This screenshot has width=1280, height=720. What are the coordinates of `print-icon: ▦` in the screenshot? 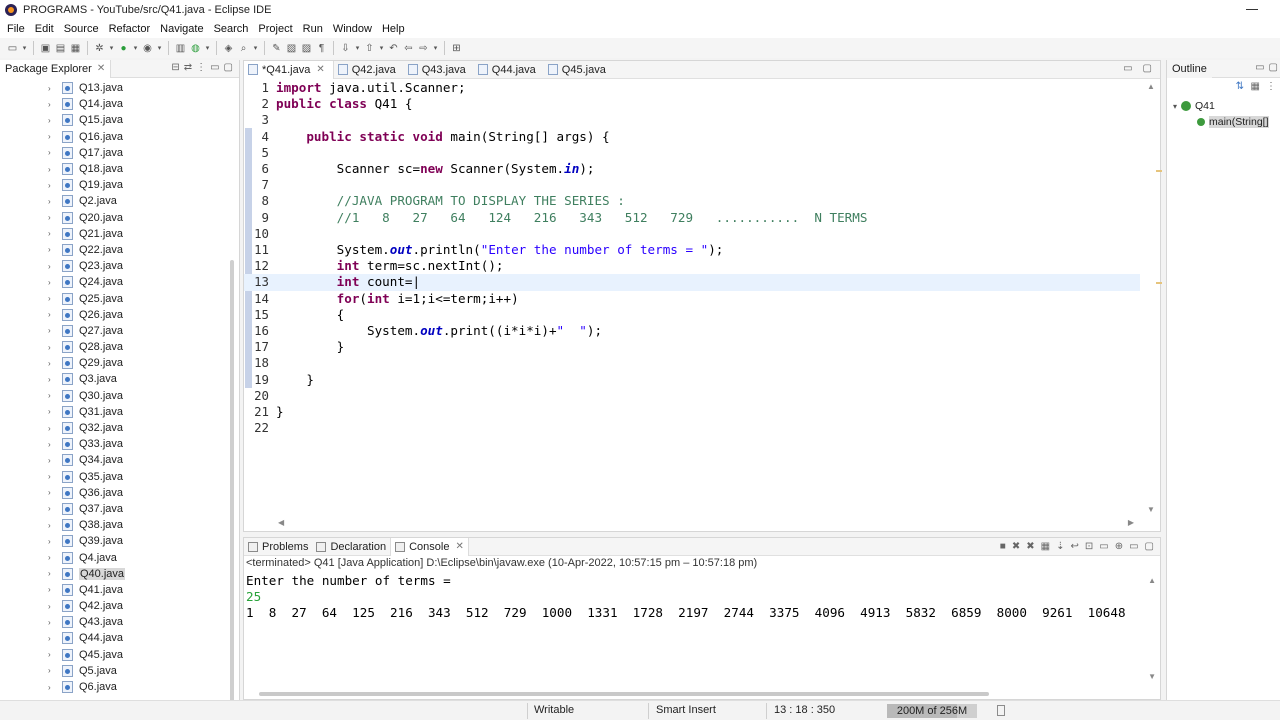 It's located at (75, 48).